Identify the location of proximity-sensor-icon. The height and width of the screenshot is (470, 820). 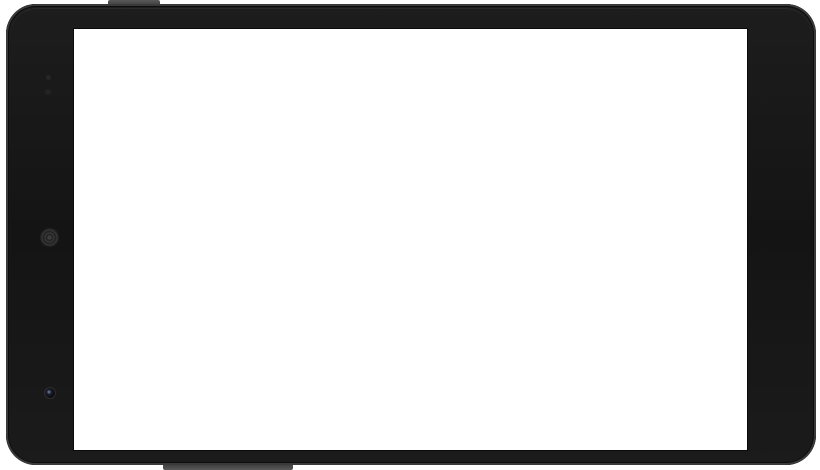
(48, 92).